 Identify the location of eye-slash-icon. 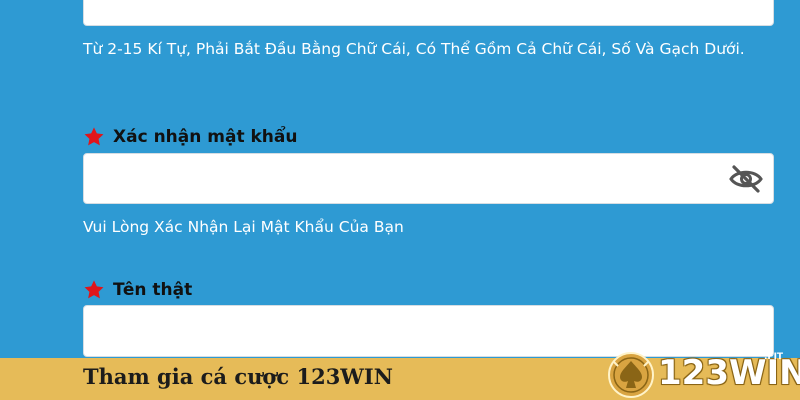
(746, 179).